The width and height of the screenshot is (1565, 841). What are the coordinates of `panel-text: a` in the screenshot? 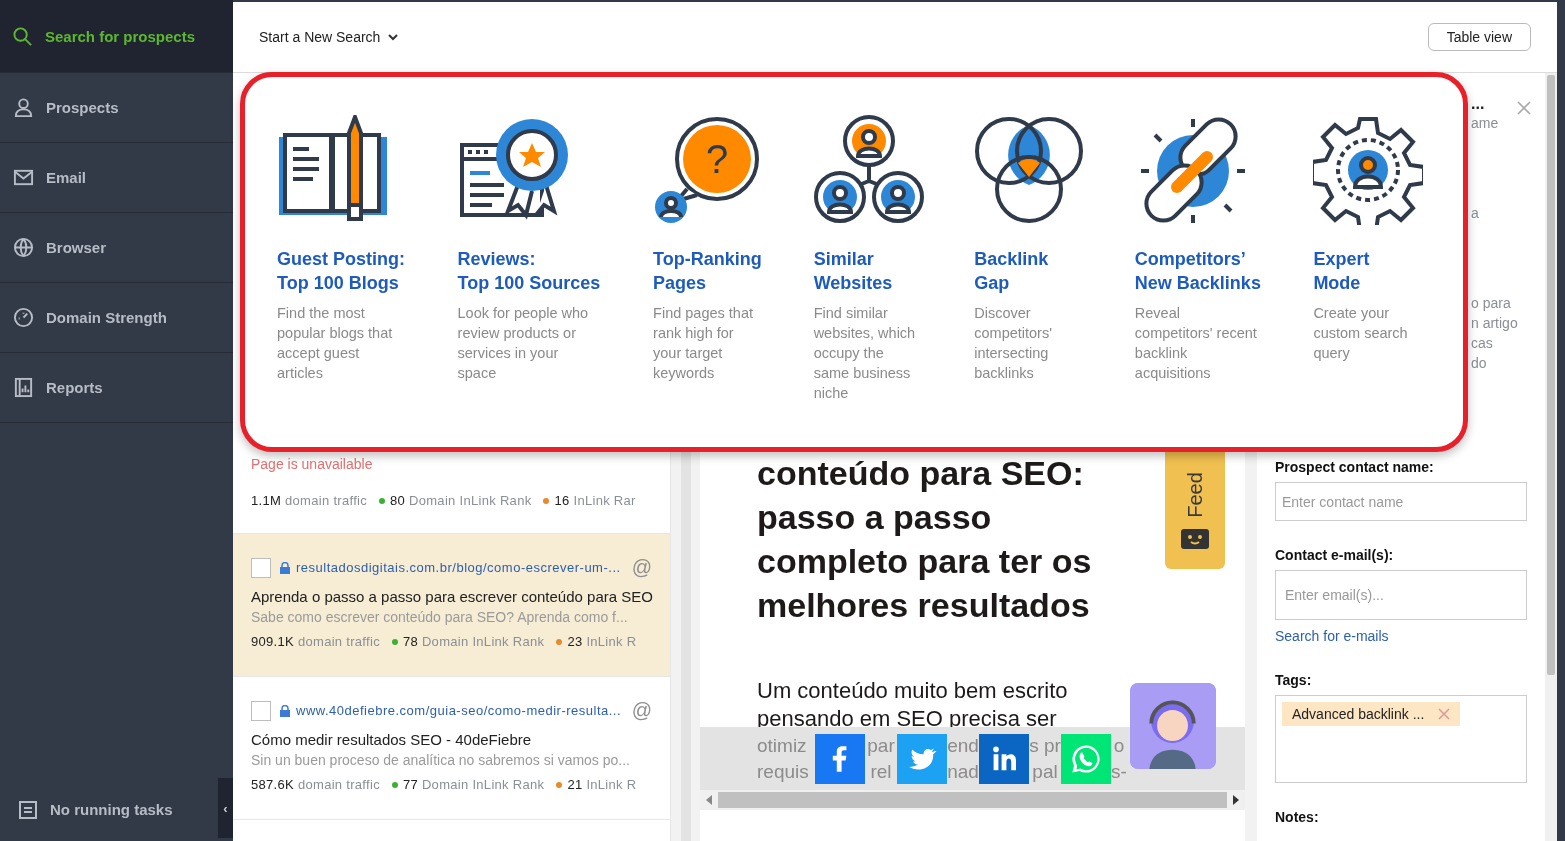 It's located at (1475, 213).